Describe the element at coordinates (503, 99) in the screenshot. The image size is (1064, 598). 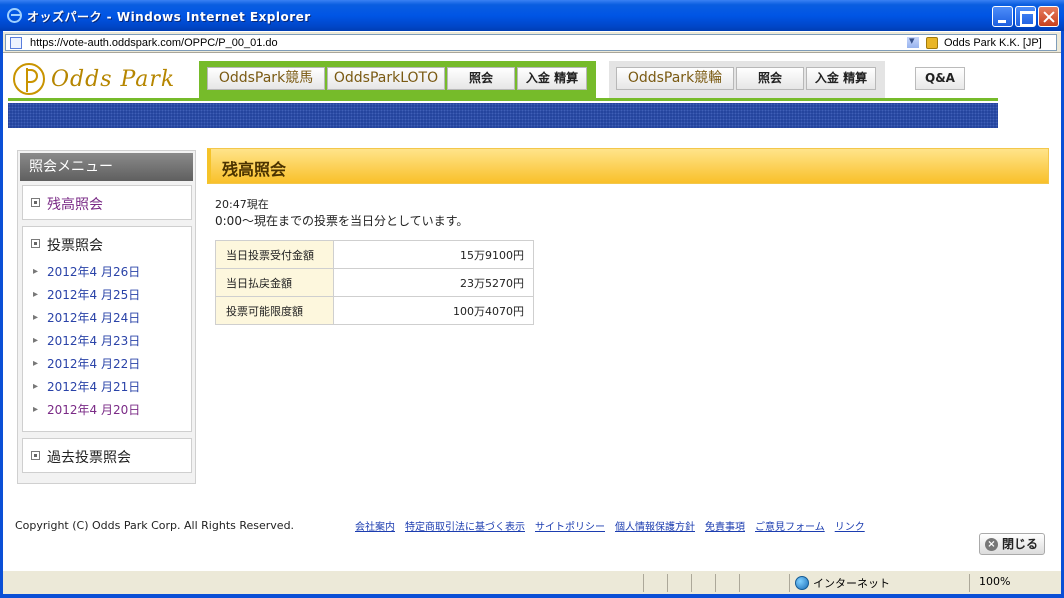
I see `header-divider` at that location.